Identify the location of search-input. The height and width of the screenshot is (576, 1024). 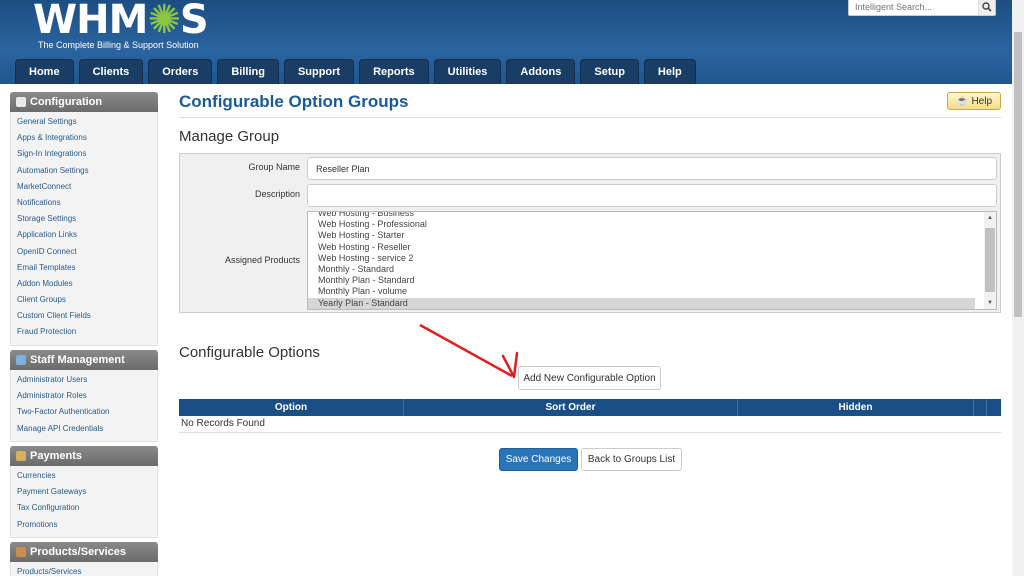
(913, 7).